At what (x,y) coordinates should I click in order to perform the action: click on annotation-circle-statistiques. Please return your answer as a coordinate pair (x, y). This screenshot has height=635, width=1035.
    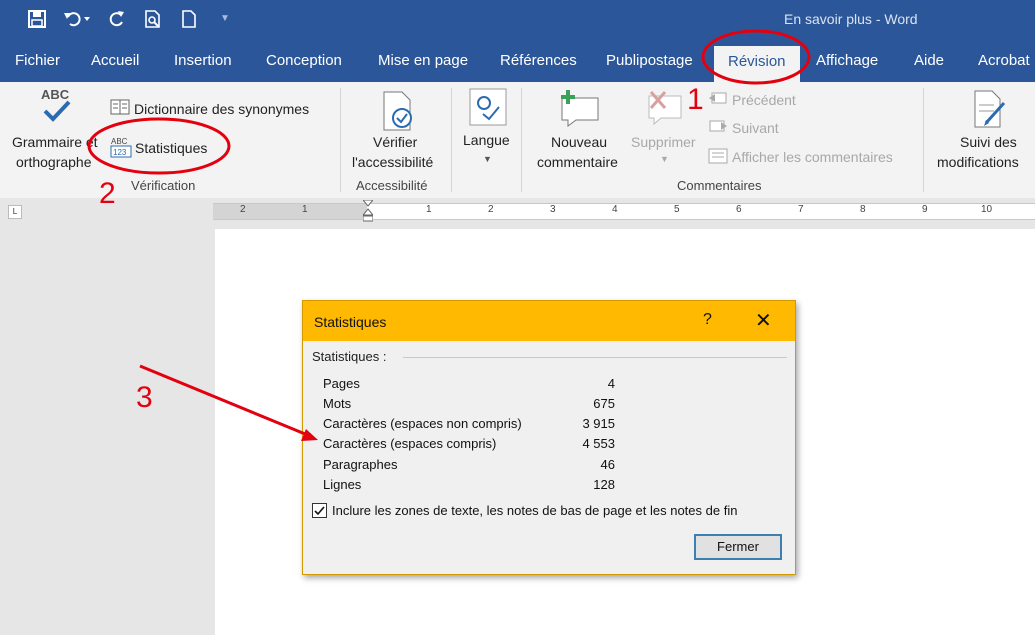
    Looking at the image, I should click on (159, 146).